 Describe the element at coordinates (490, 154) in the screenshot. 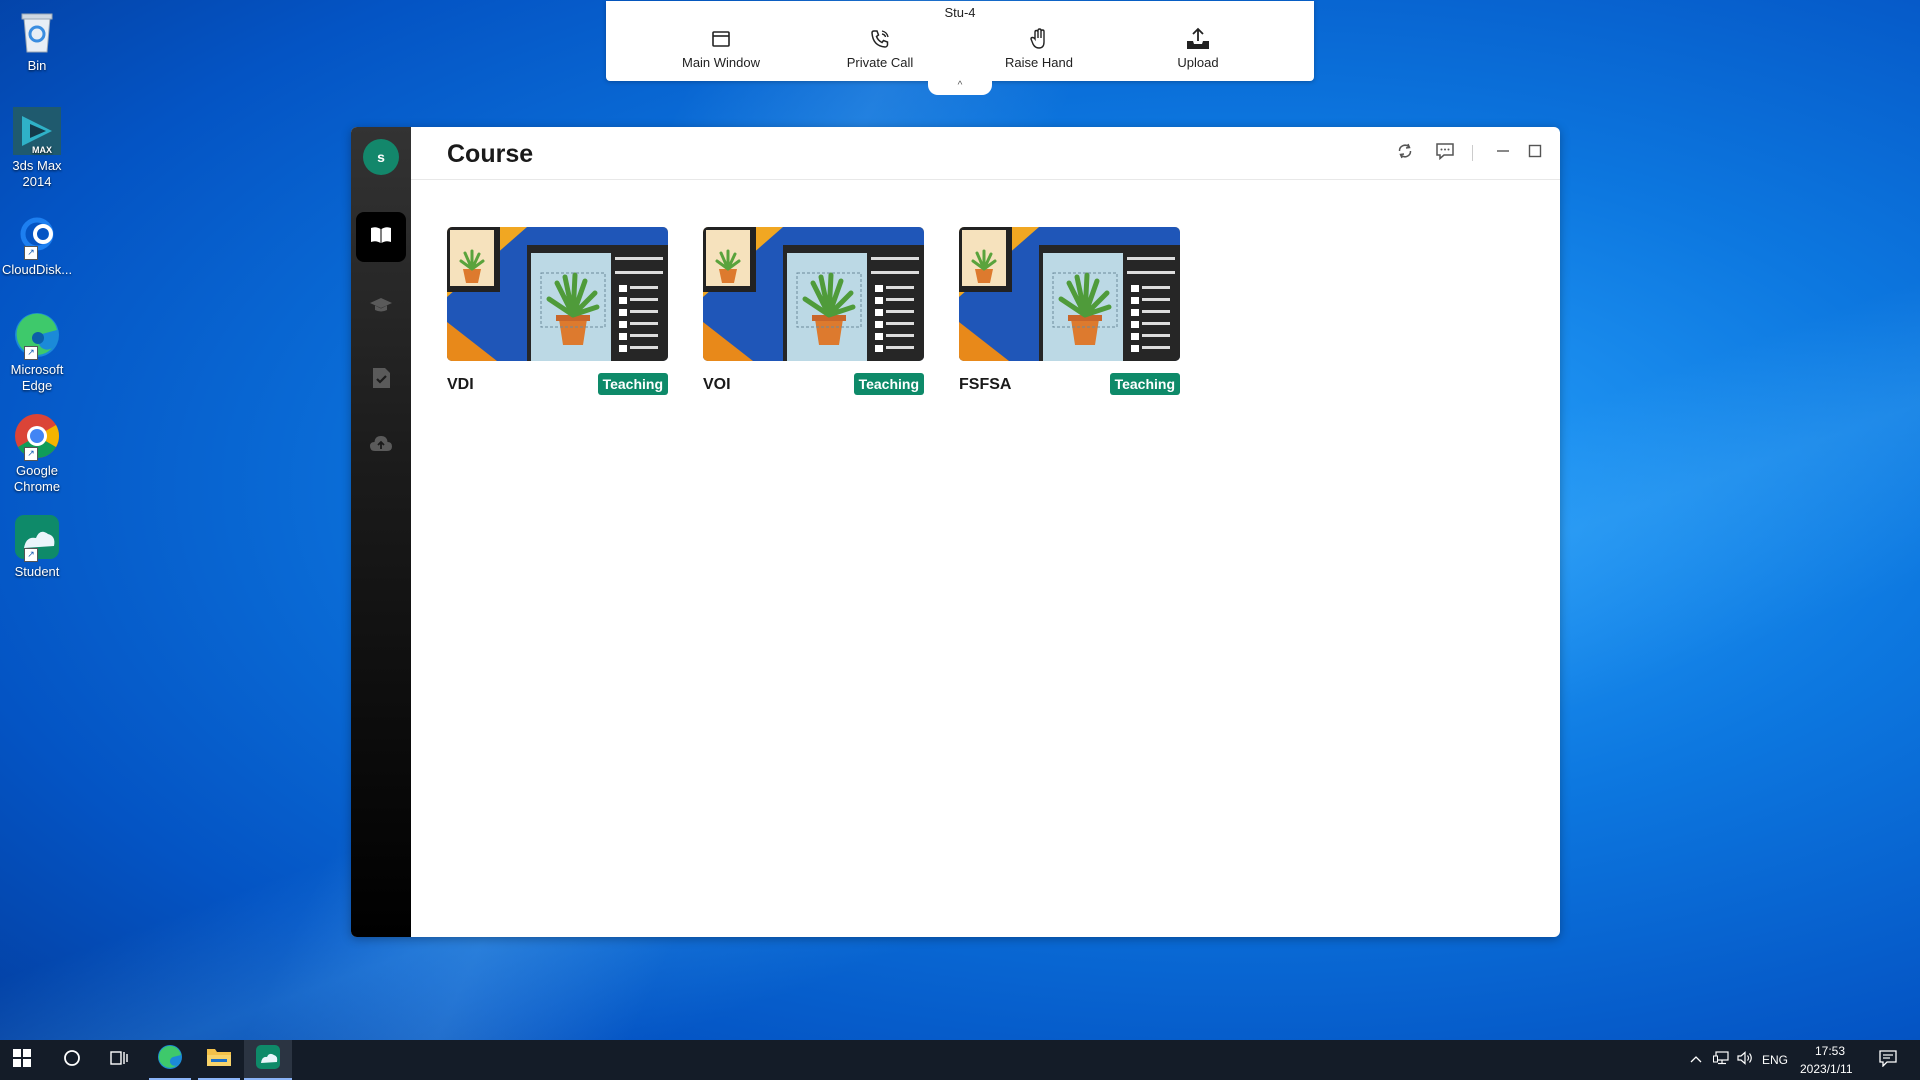

I see `page-title: Course` at that location.